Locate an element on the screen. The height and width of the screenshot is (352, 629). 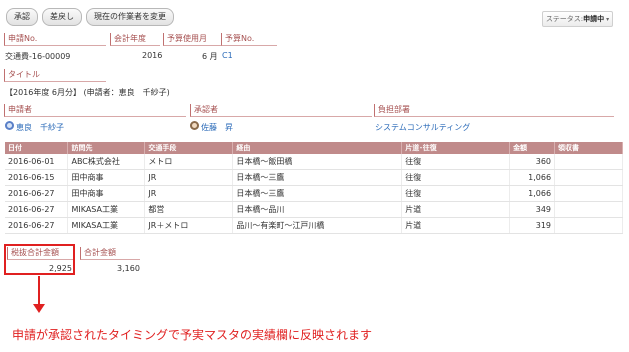
status-dropdown: ステータス:申請中 ▾ is located at coordinates (577, 19).